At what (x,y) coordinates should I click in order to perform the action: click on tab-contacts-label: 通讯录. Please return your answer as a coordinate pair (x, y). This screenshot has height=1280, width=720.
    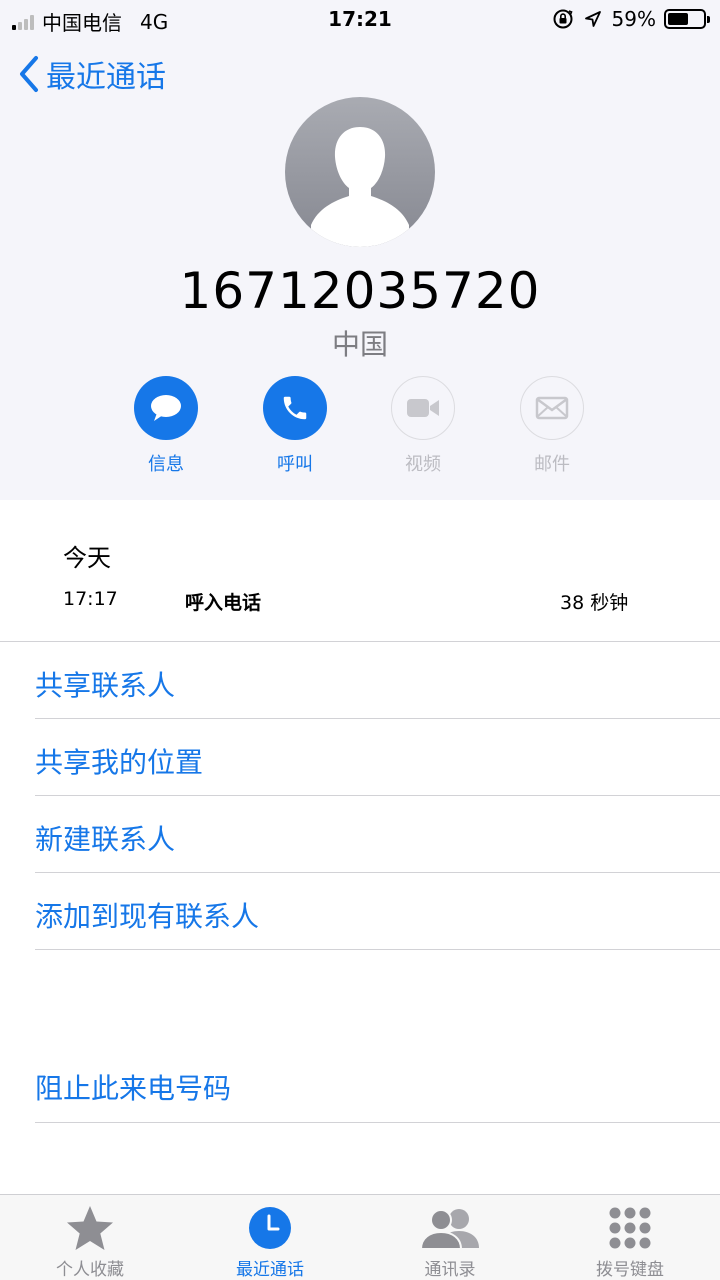
    Looking at the image, I should click on (450, 1270).